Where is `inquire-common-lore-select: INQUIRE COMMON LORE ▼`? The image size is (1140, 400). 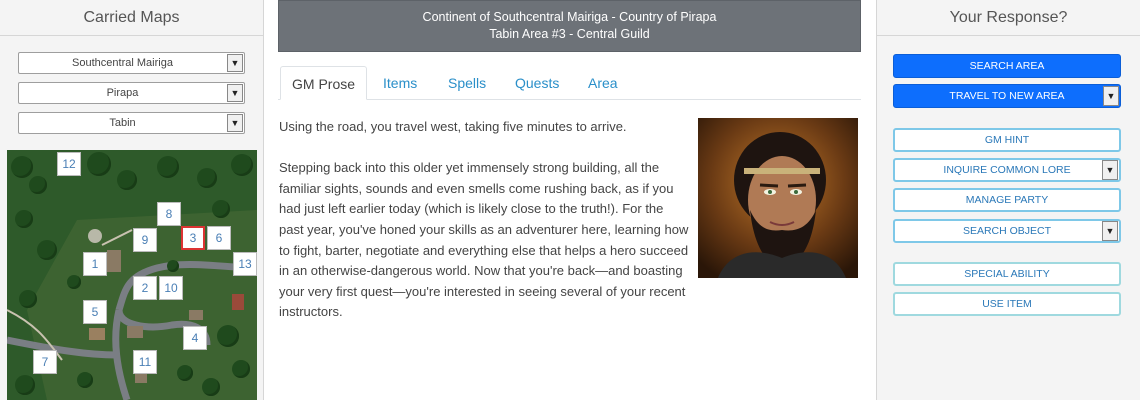 inquire-common-lore-select: INQUIRE COMMON LORE ▼ is located at coordinates (1007, 170).